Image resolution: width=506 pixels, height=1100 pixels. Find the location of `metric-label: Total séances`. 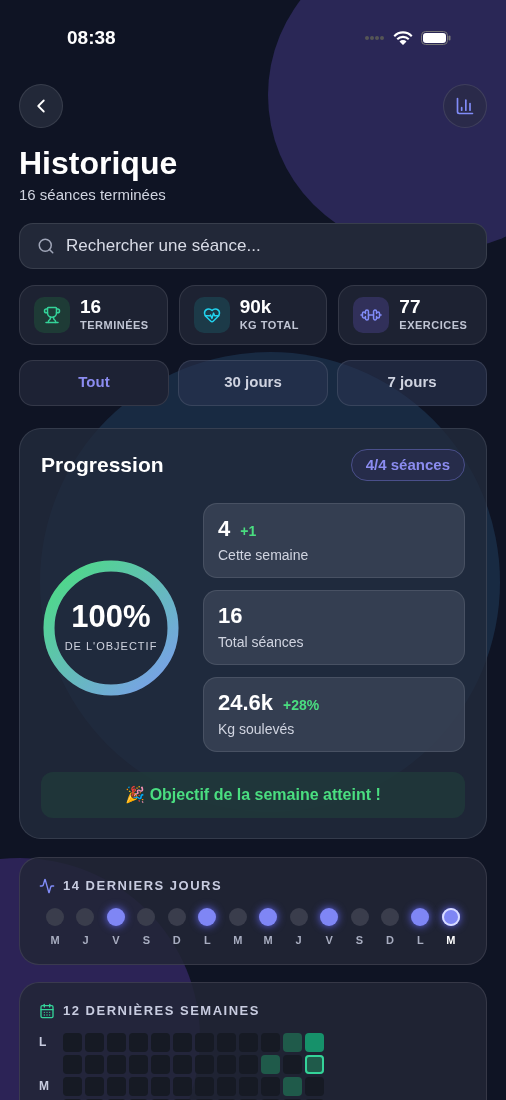

metric-label: Total séances is located at coordinates (261, 642).